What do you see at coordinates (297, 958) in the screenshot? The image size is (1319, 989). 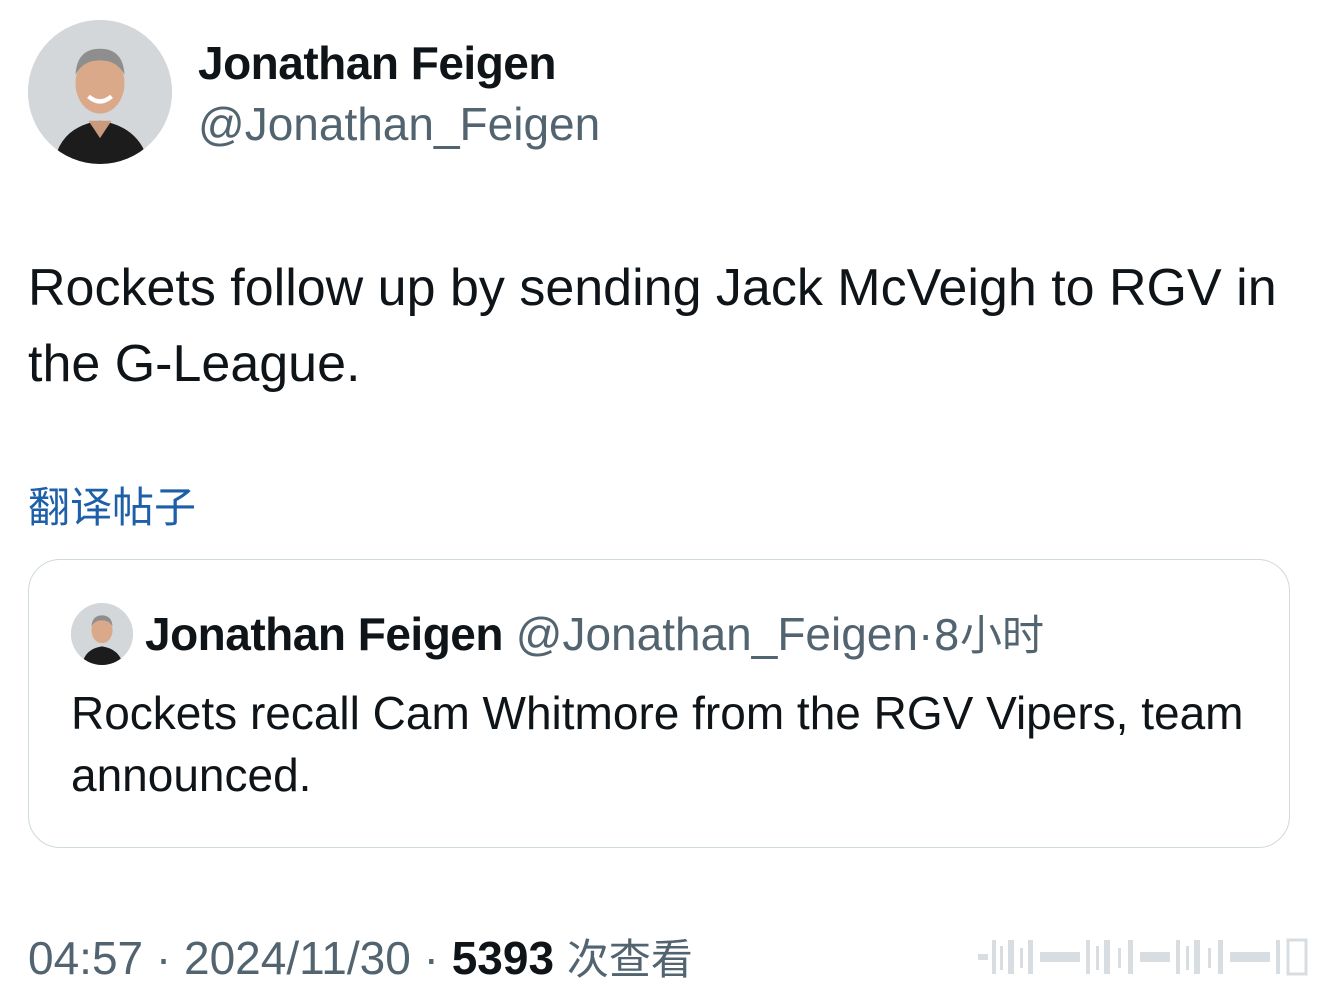 I see `tweet-date: 2024/11/30` at bounding box center [297, 958].